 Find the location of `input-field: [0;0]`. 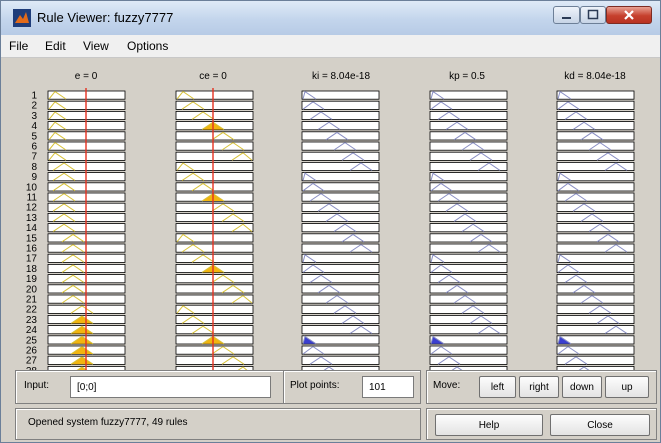

input-field: [0;0] is located at coordinates (170, 387).